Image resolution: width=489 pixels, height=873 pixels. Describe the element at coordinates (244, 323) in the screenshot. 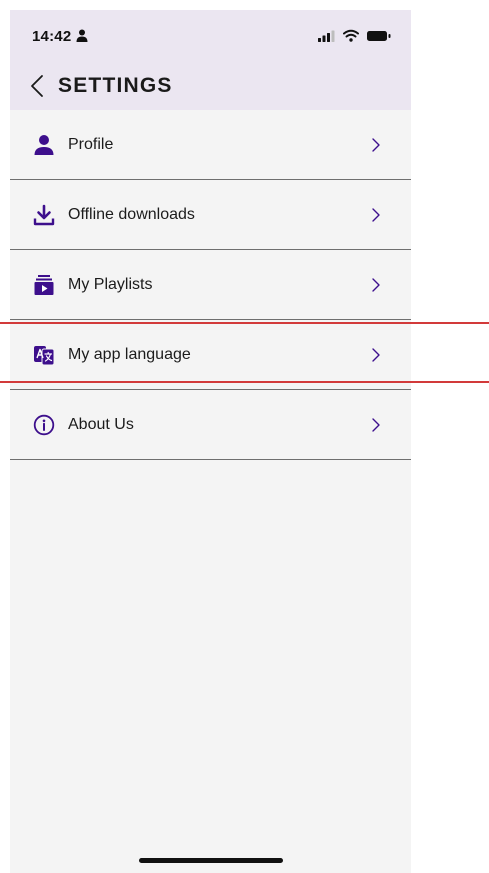

I see `highlight-top-line` at that location.